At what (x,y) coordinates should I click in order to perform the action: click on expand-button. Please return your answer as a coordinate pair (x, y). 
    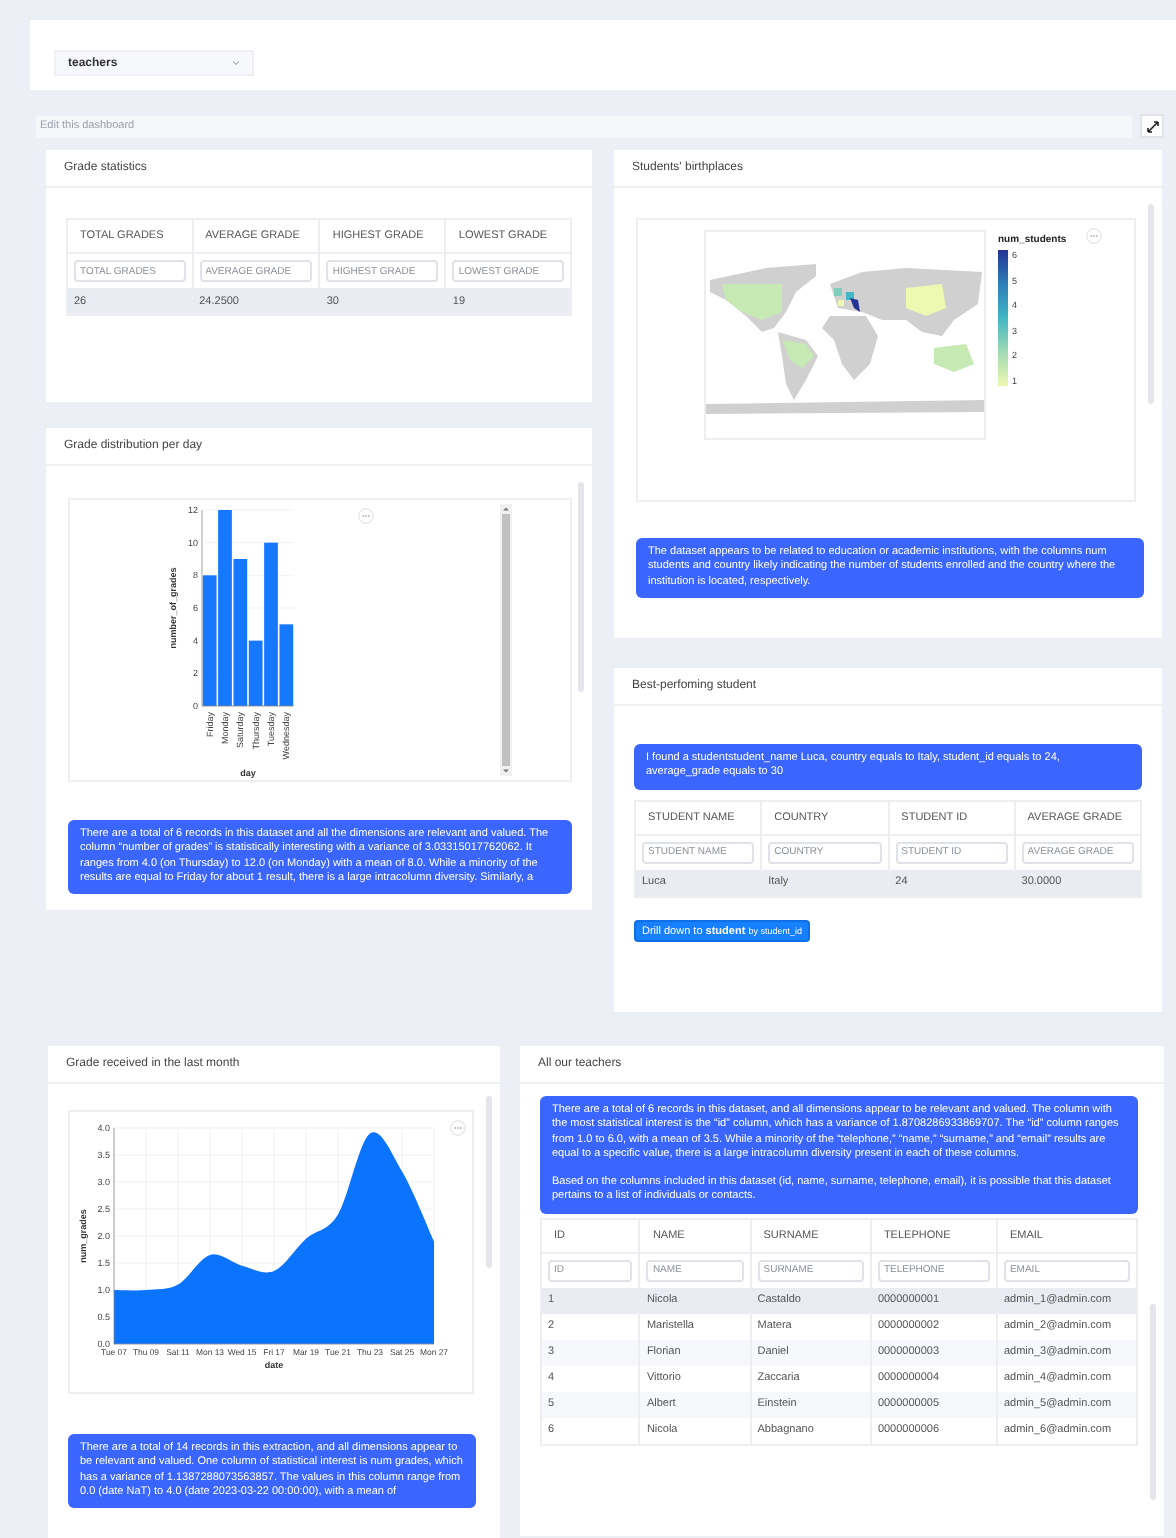
    Looking at the image, I should click on (1152, 126).